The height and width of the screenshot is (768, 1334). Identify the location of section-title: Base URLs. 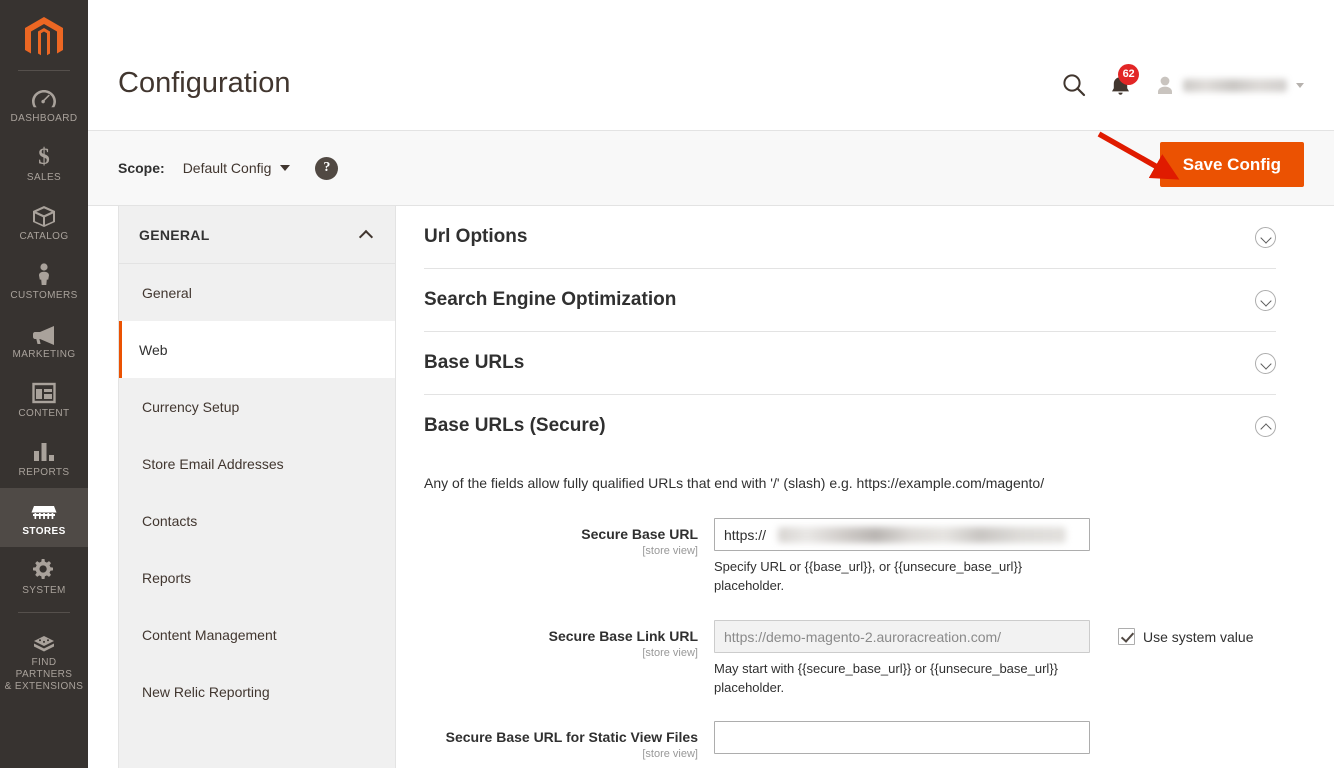
(474, 362).